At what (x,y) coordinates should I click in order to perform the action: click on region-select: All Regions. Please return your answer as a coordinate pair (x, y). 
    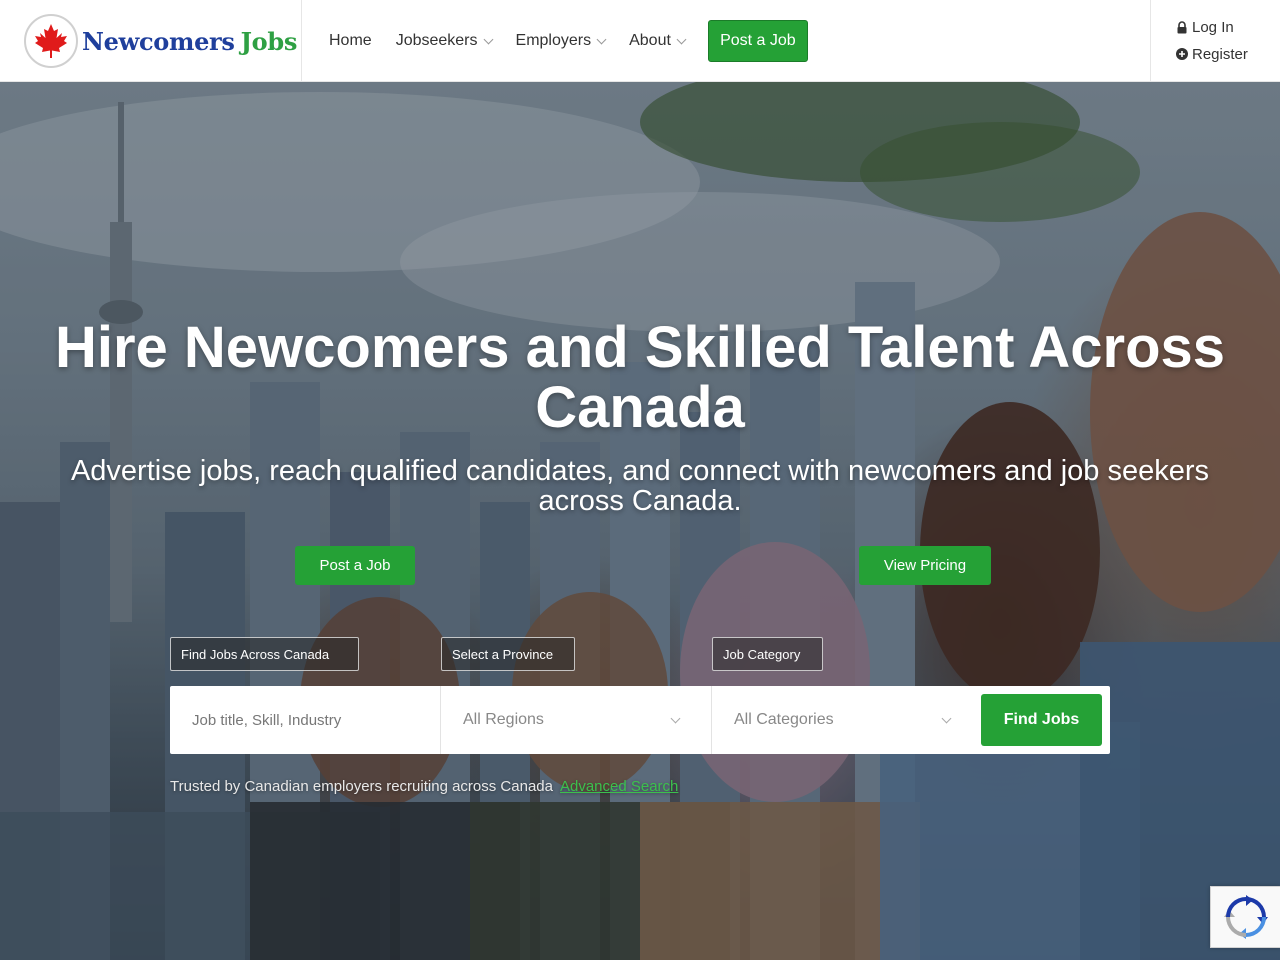
    Looking at the image, I should click on (576, 720).